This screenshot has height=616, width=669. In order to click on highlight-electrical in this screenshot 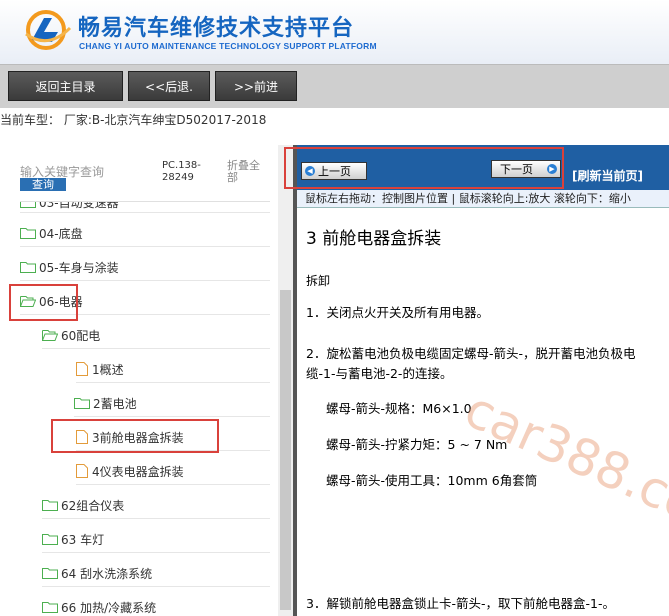, I will do `click(43, 302)`.